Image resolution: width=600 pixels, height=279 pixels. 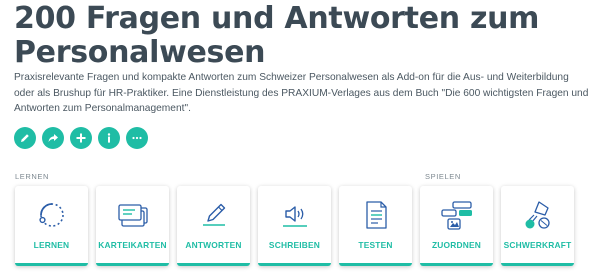 I want to click on more-button, so click(x=137, y=138).